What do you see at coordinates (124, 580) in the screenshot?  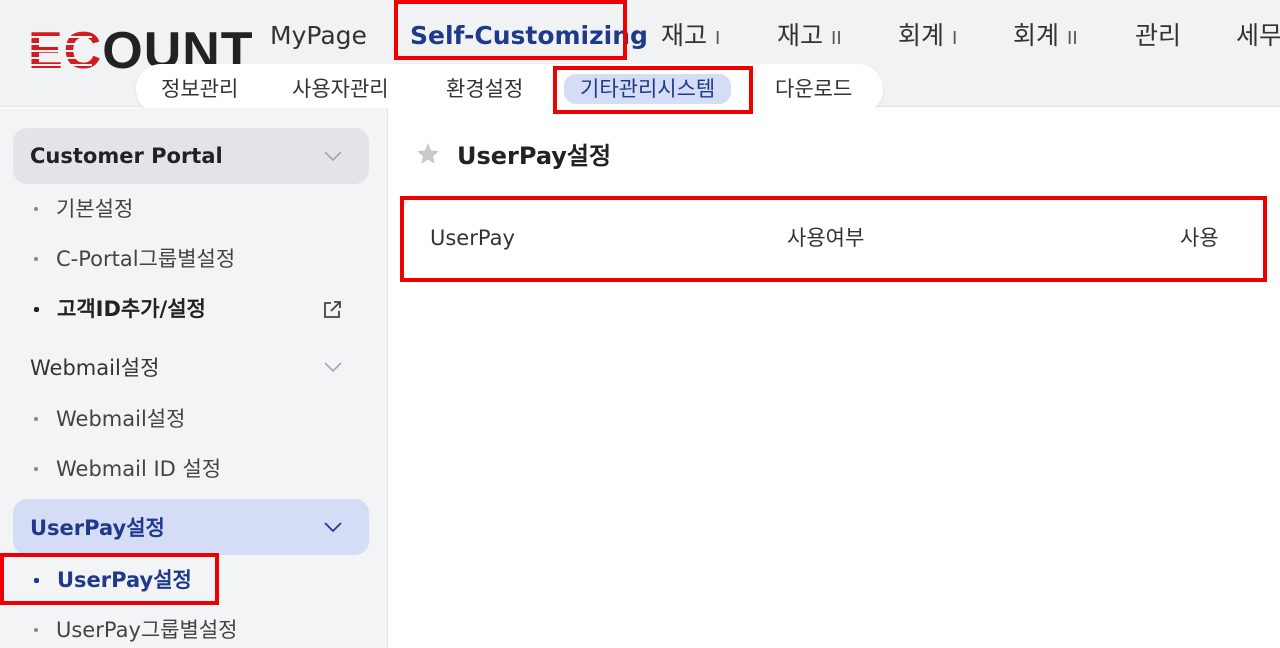 I see `sidebar-item-label: UserPay설정` at bounding box center [124, 580].